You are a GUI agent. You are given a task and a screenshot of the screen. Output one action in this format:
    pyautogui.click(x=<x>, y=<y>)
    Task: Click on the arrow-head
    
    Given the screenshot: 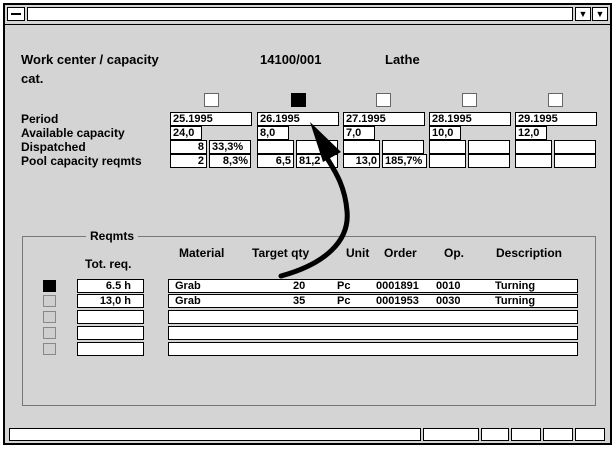 What is the action you would take?
    pyautogui.click(x=325, y=142)
    